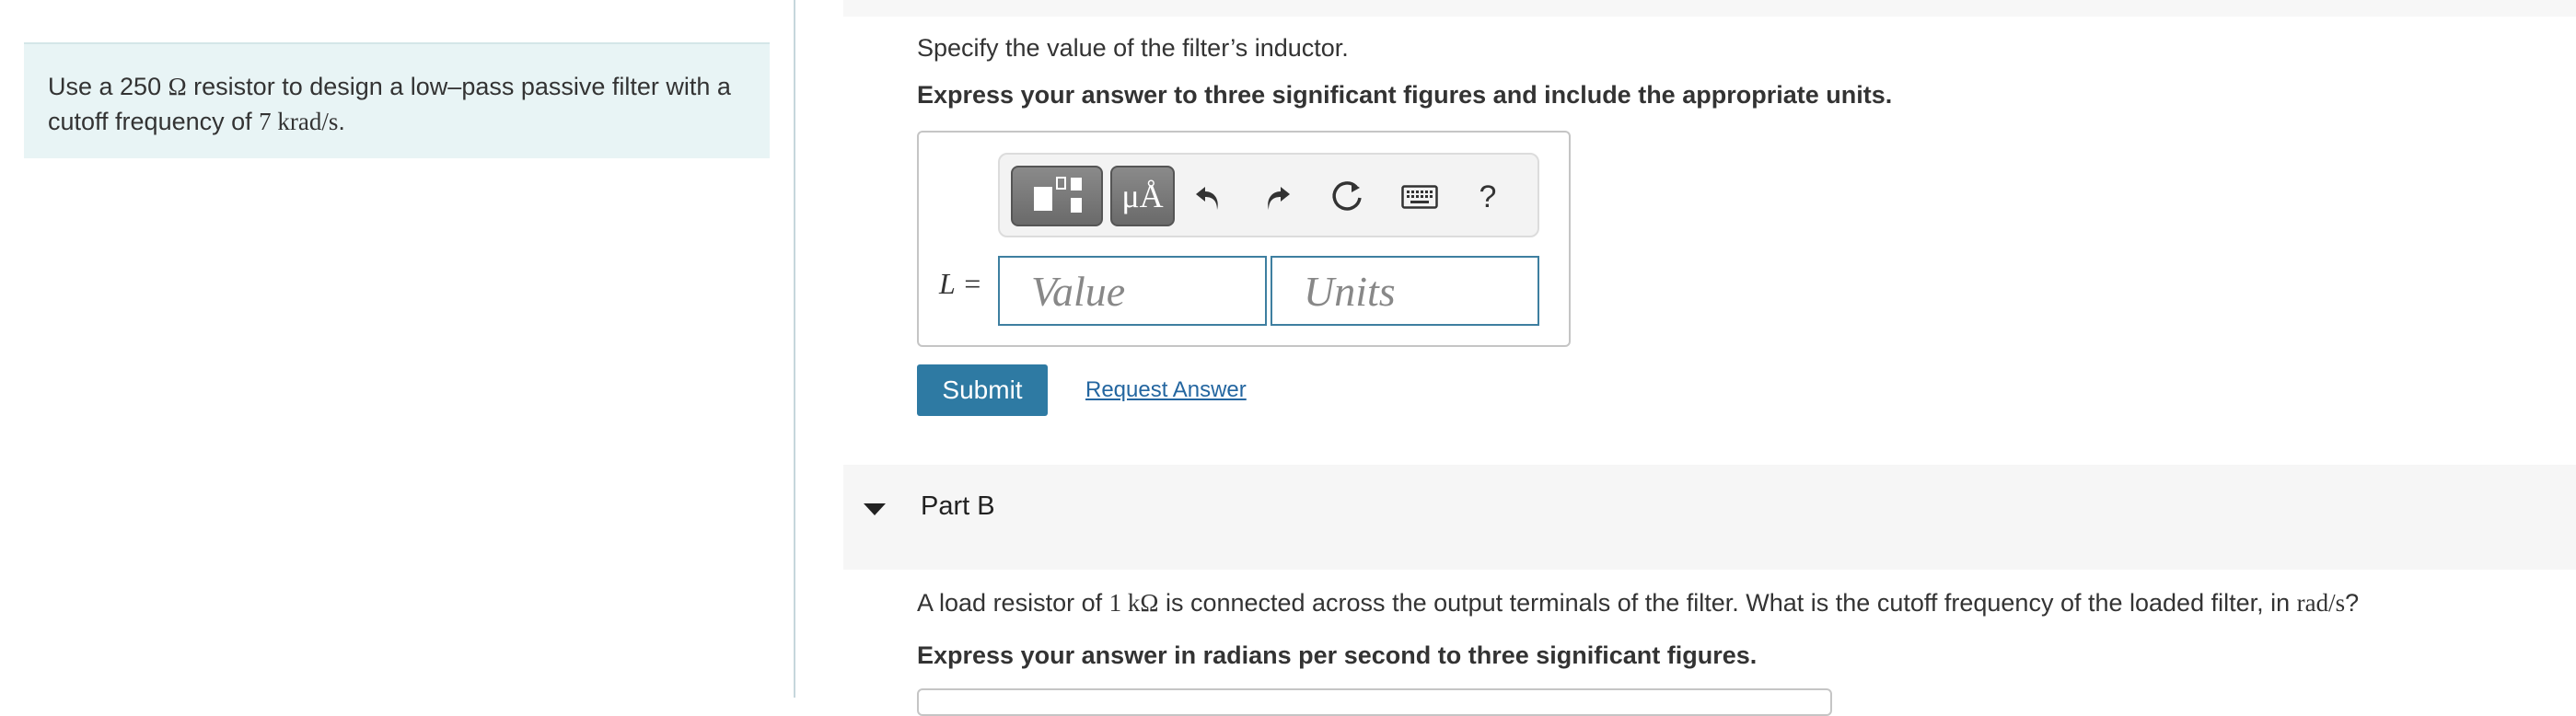 The width and height of the screenshot is (2576, 716). Describe the element at coordinates (2321, 603) in the screenshot. I see `part-b-unit: rad/s` at that location.